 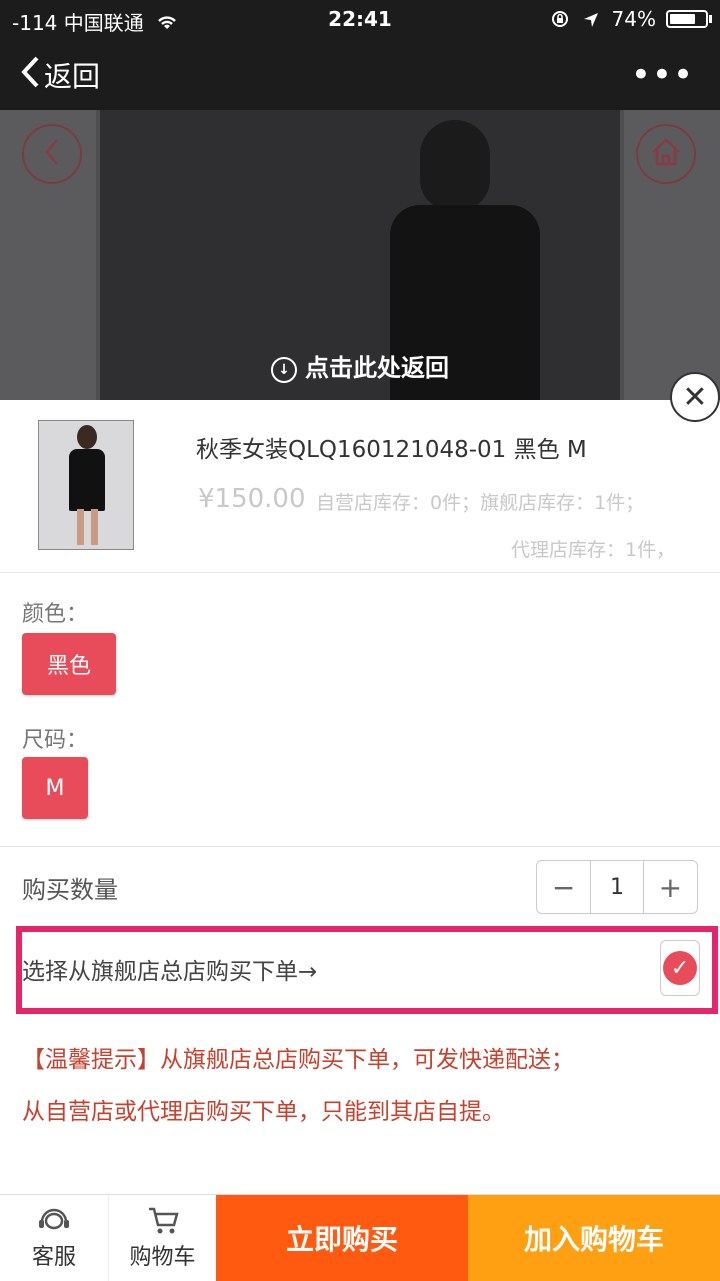 I want to click on home-icon, so click(x=666, y=154).